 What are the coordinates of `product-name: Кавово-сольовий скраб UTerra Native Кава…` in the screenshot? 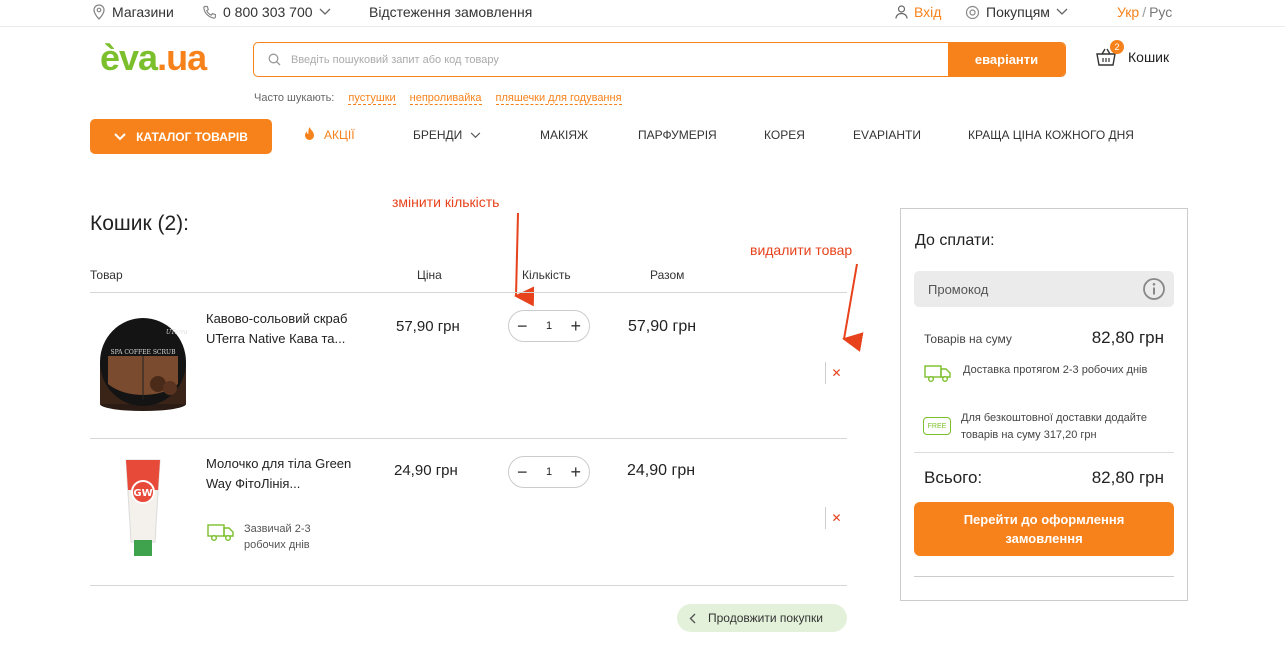 It's located at (281, 329).